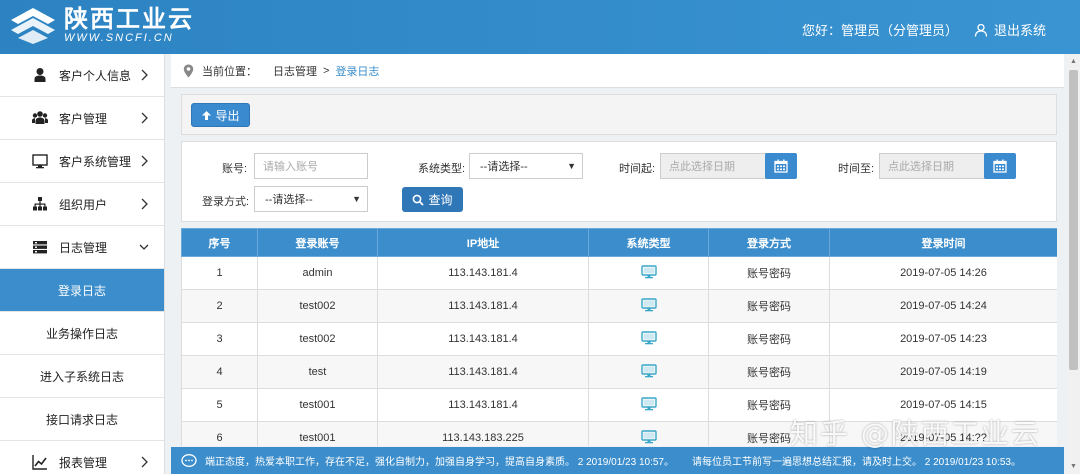 The height and width of the screenshot is (474, 1080). What do you see at coordinates (95, 161) in the screenshot?
I see `sidebar-item-label: 客户系统管理` at bounding box center [95, 161].